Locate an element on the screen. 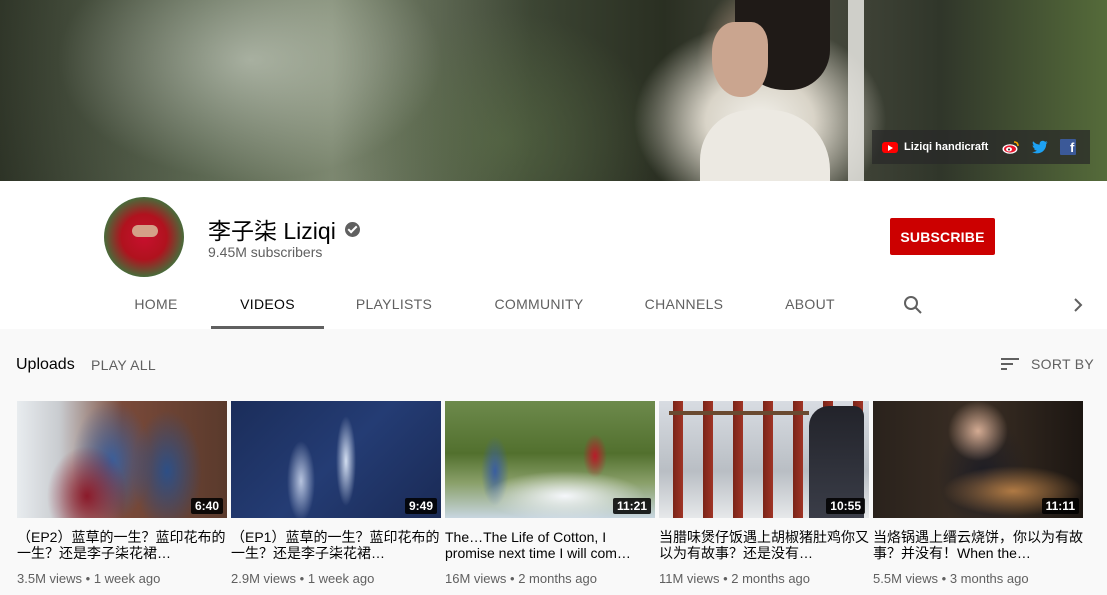 The image size is (1107, 595). banner-links: Liziqi handicraft f is located at coordinates (981, 147).